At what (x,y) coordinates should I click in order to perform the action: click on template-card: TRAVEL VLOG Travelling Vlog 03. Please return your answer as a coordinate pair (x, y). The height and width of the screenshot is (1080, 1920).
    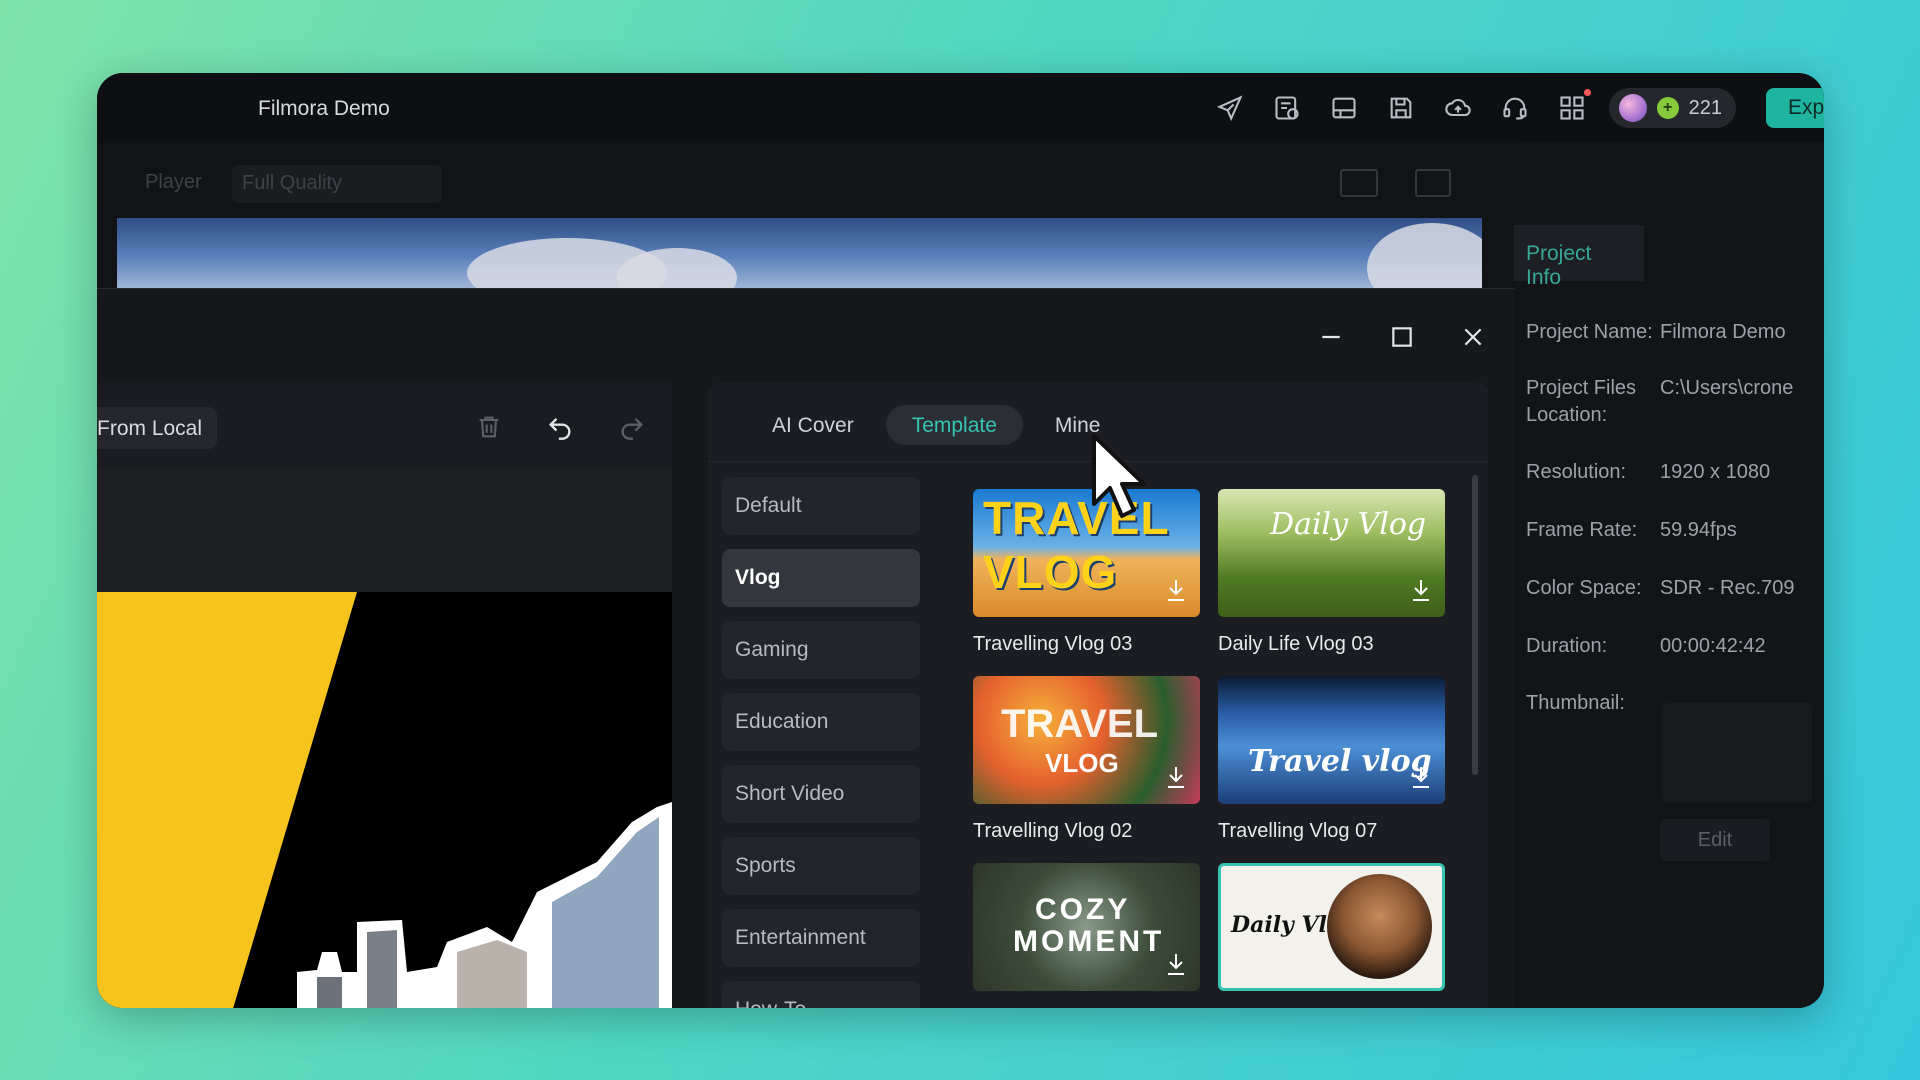
    Looking at the image, I should click on (1086, 572).